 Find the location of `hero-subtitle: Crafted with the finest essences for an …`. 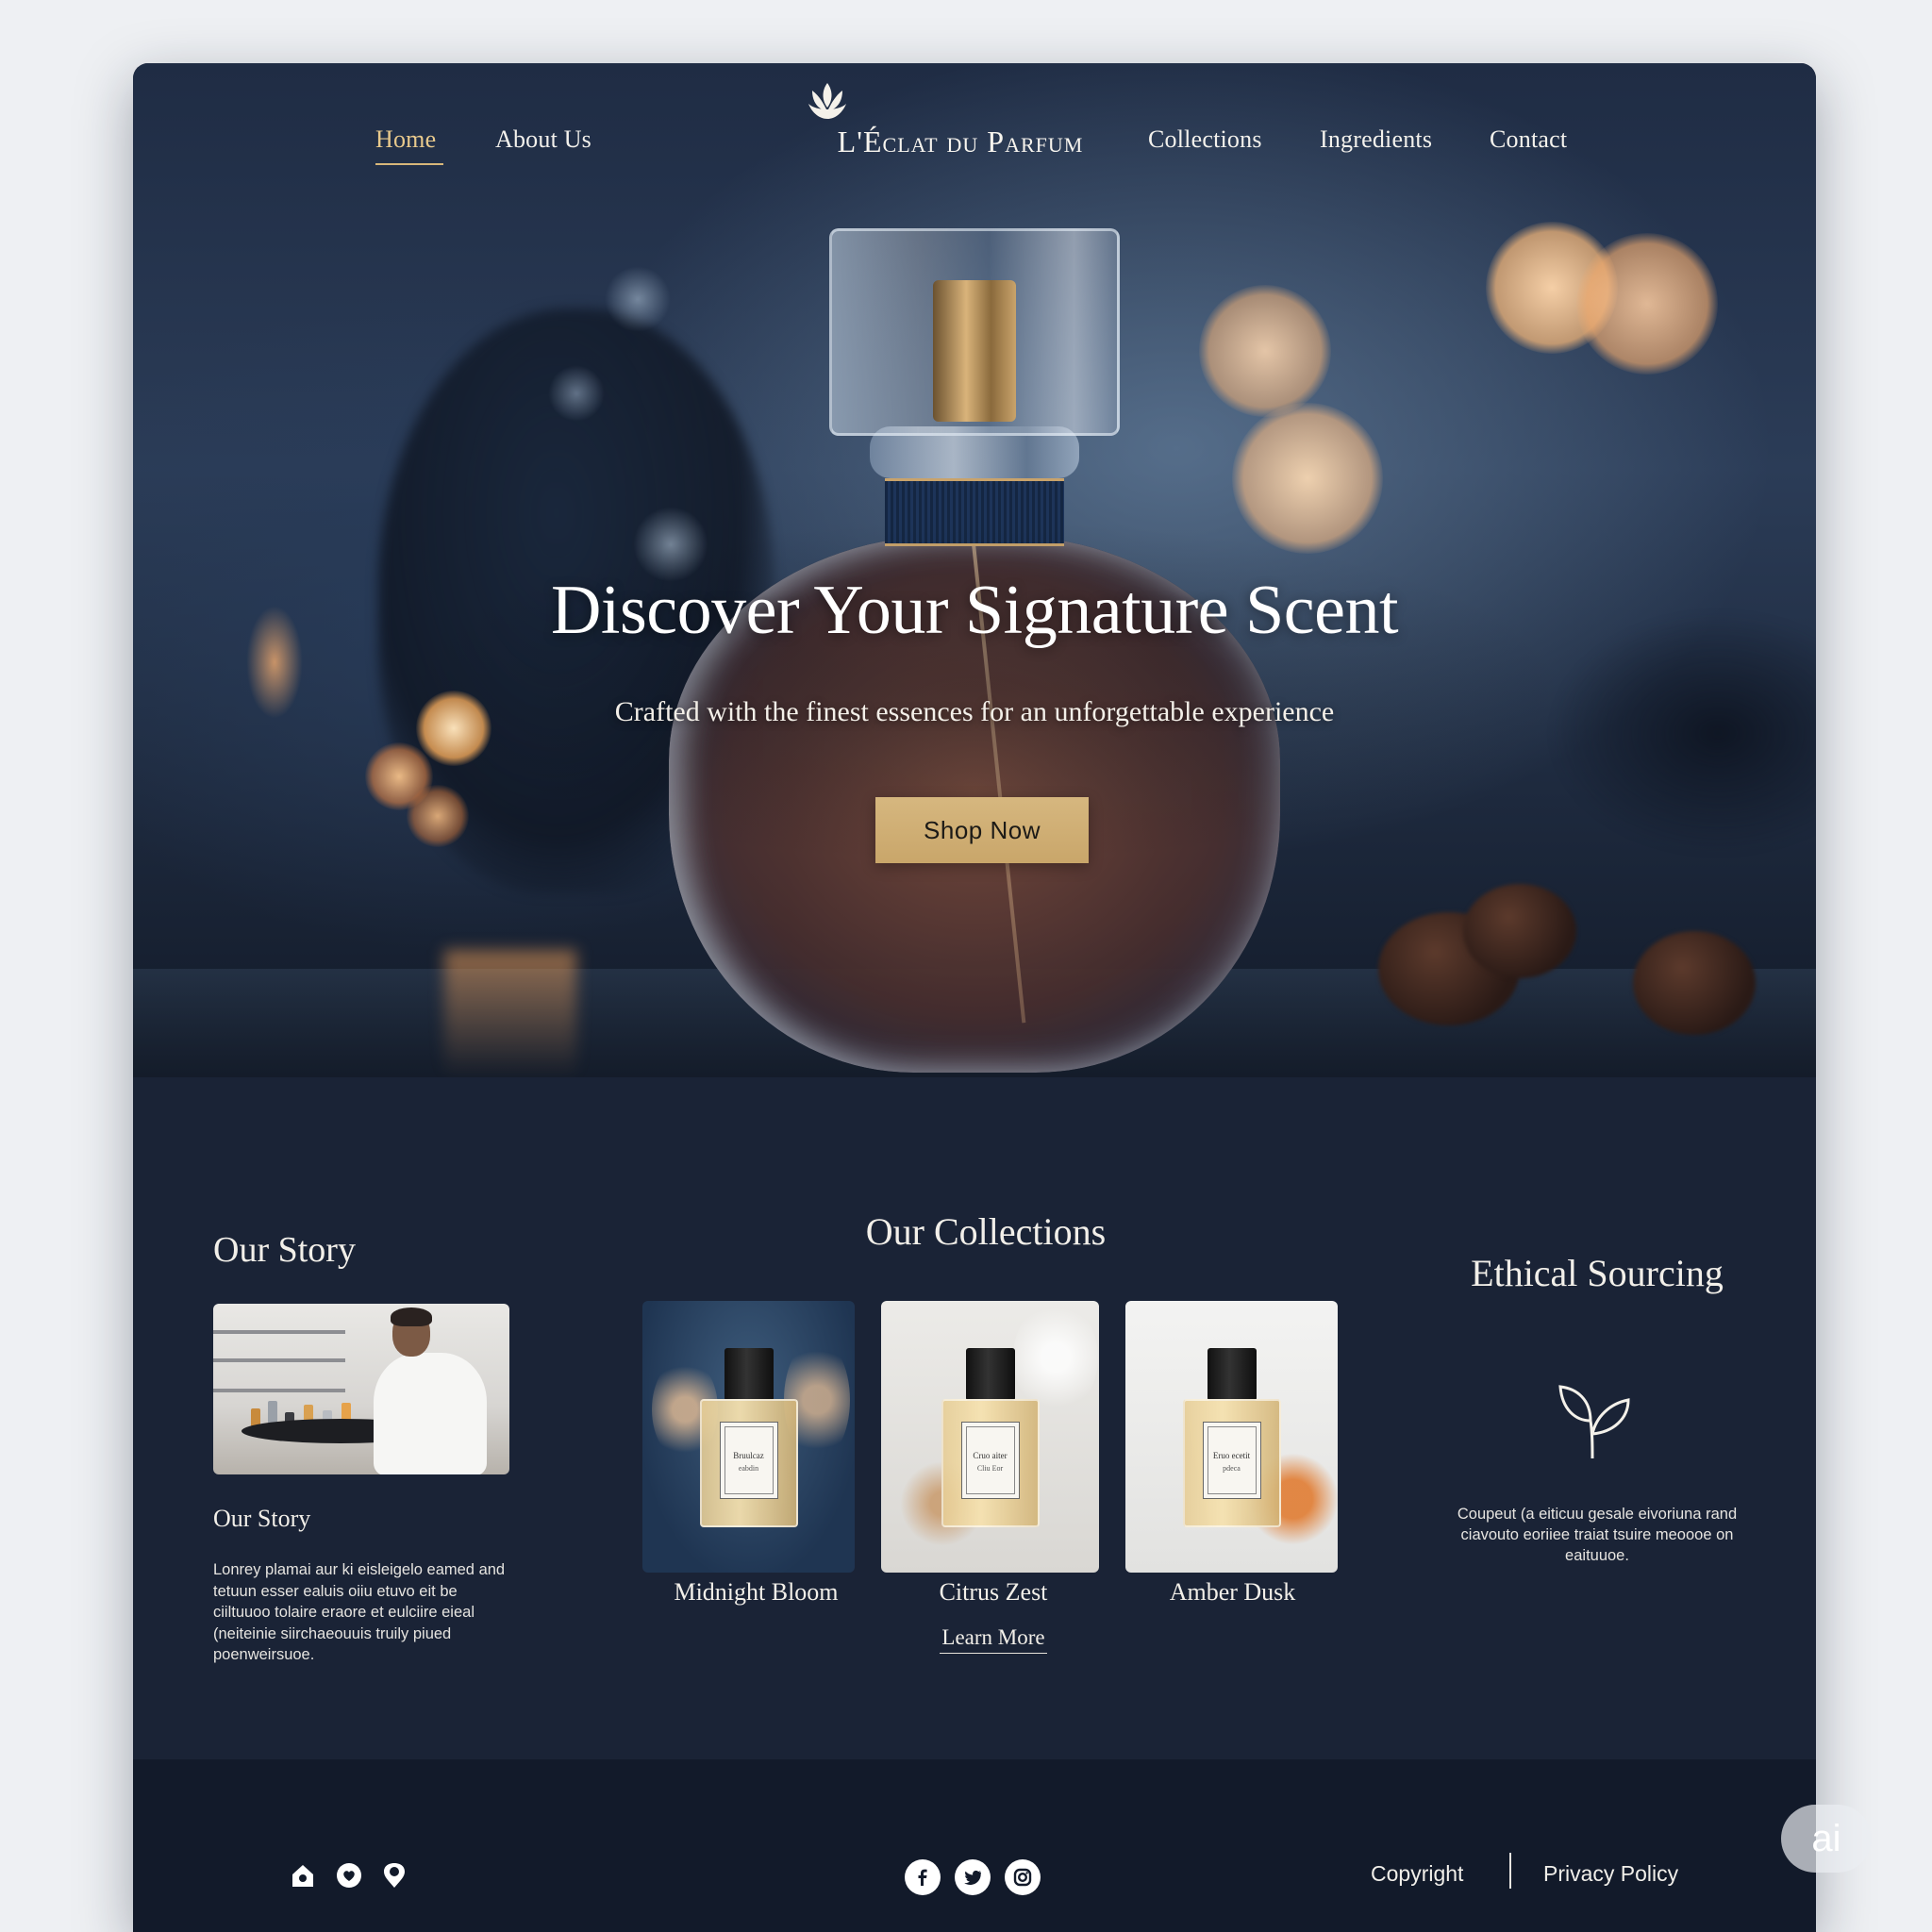

hero-subtitle: Crafted with the finest essences for an … is located at coordinates (974, 712).